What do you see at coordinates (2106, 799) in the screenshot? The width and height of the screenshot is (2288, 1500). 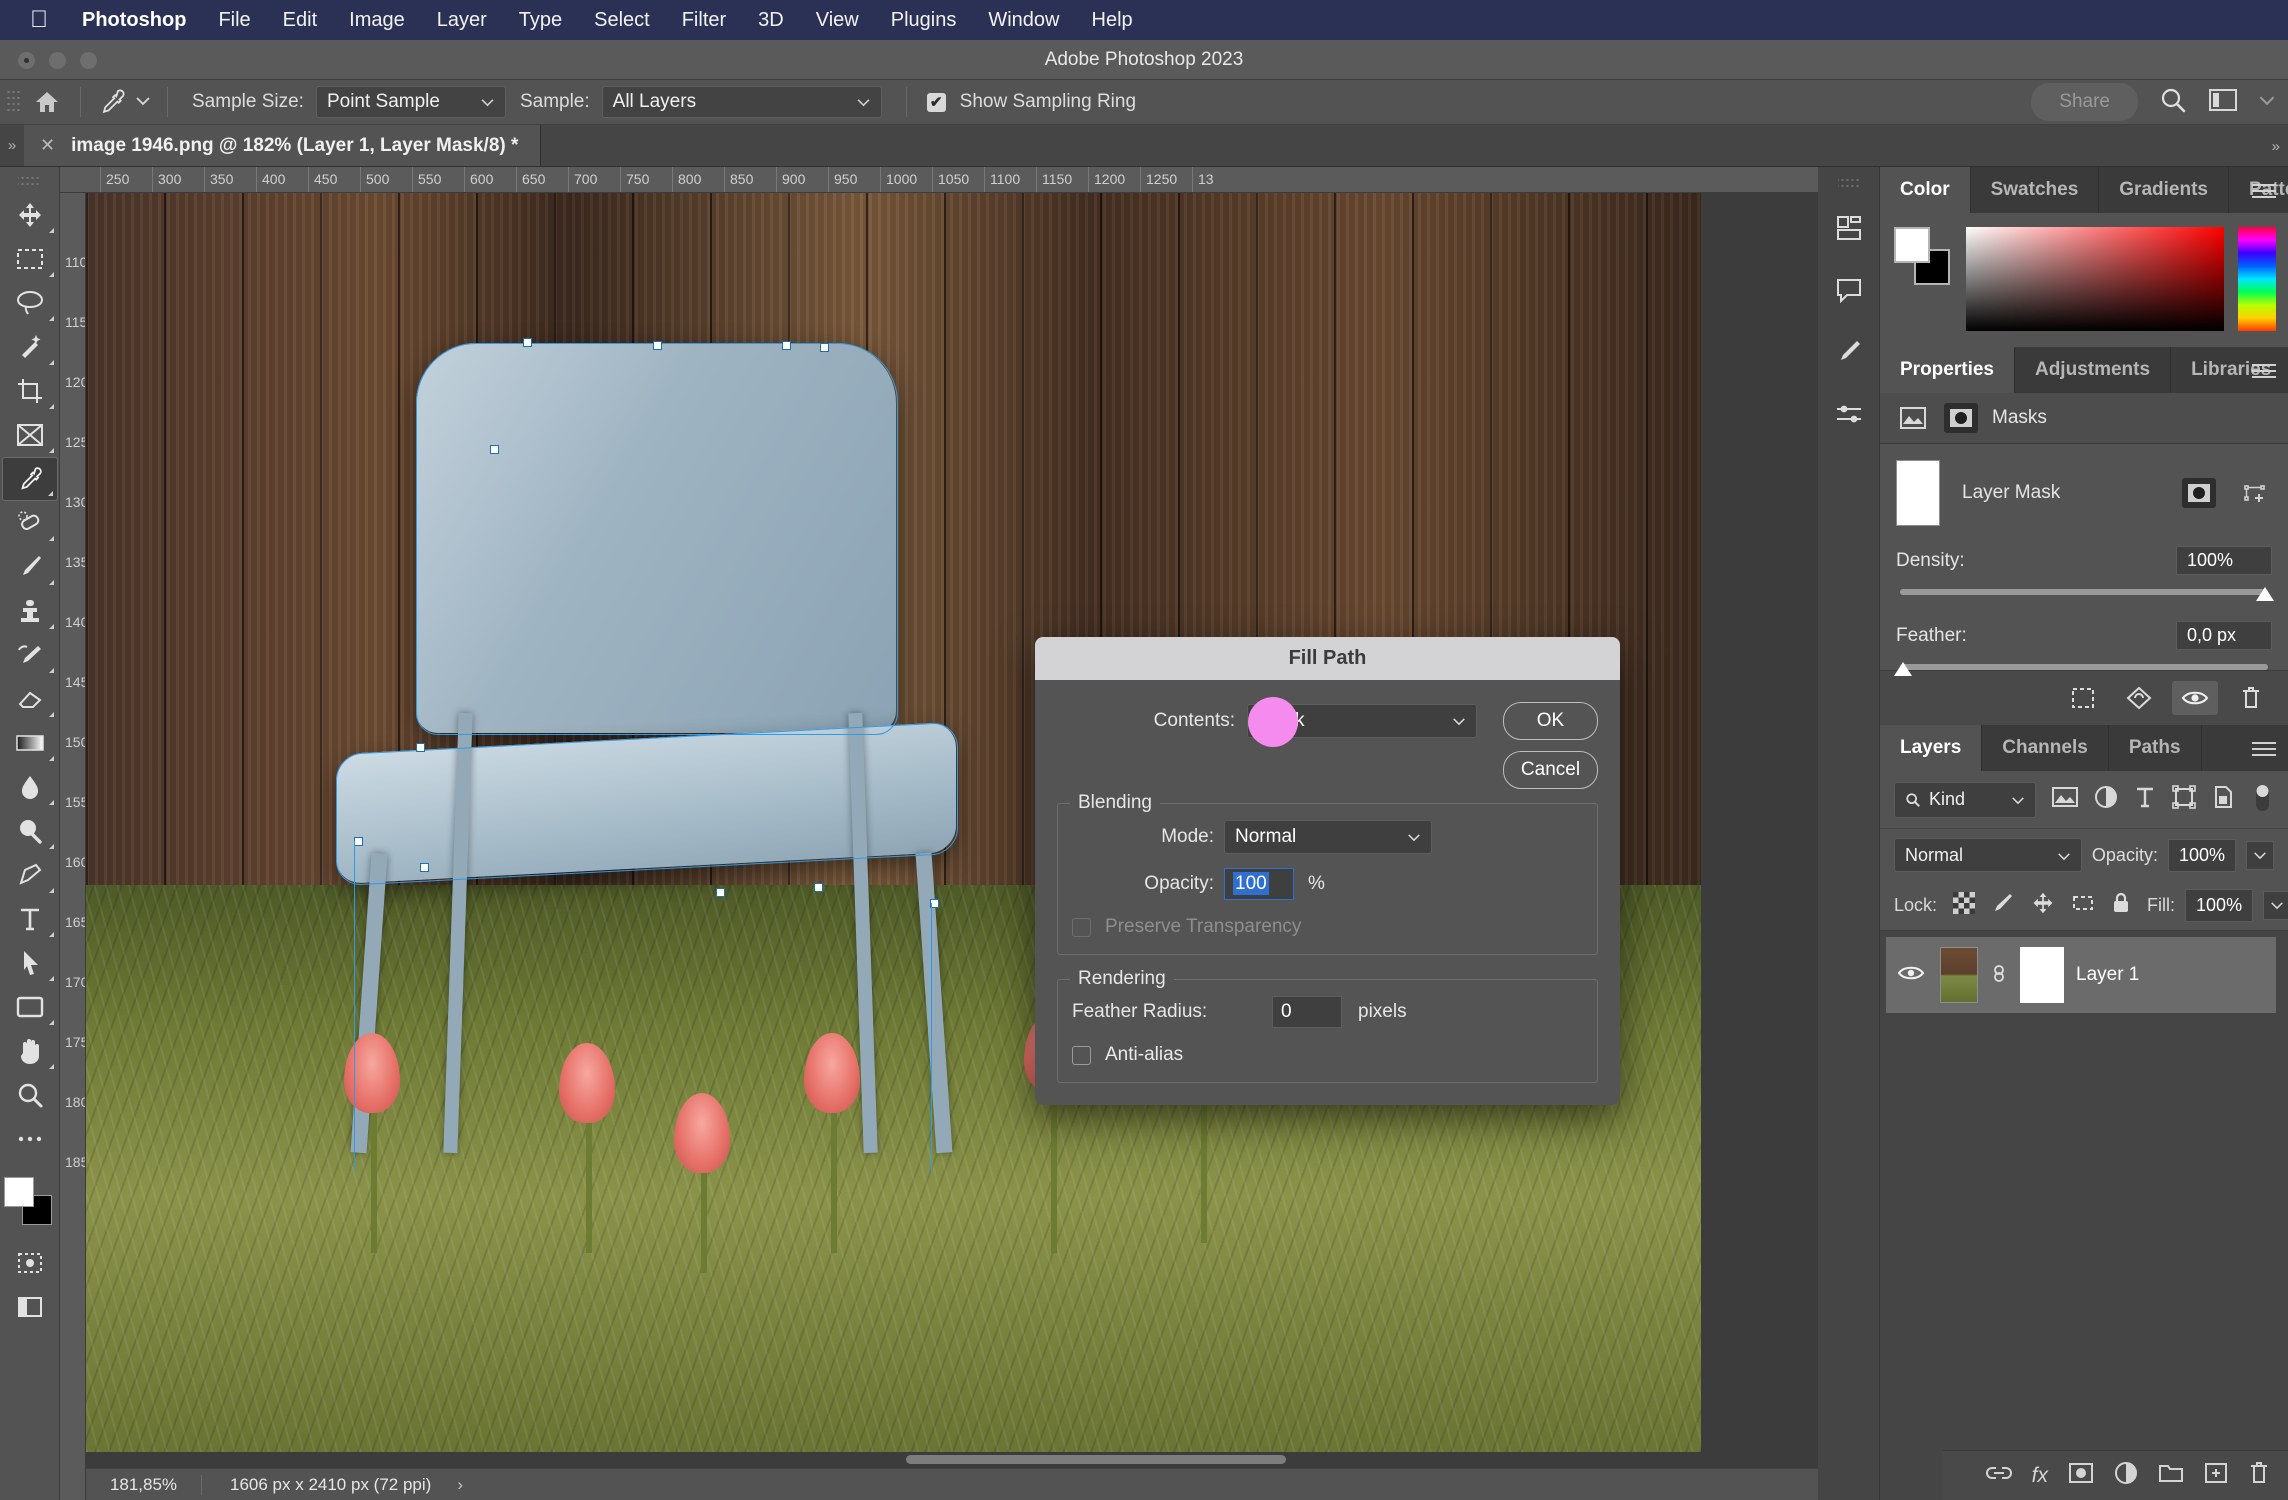 I see `adjustment-filter-icon` at bounding box center [2106, 799].